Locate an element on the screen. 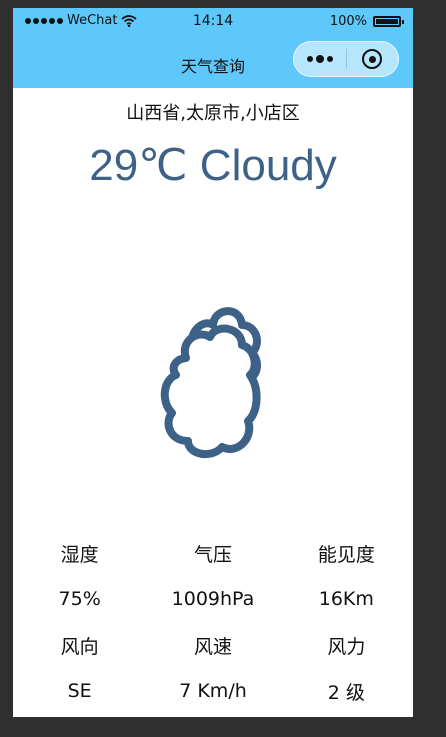 This screenshot has height=737, width=446. status-battery: 100% is located at coordinates (366, 21).